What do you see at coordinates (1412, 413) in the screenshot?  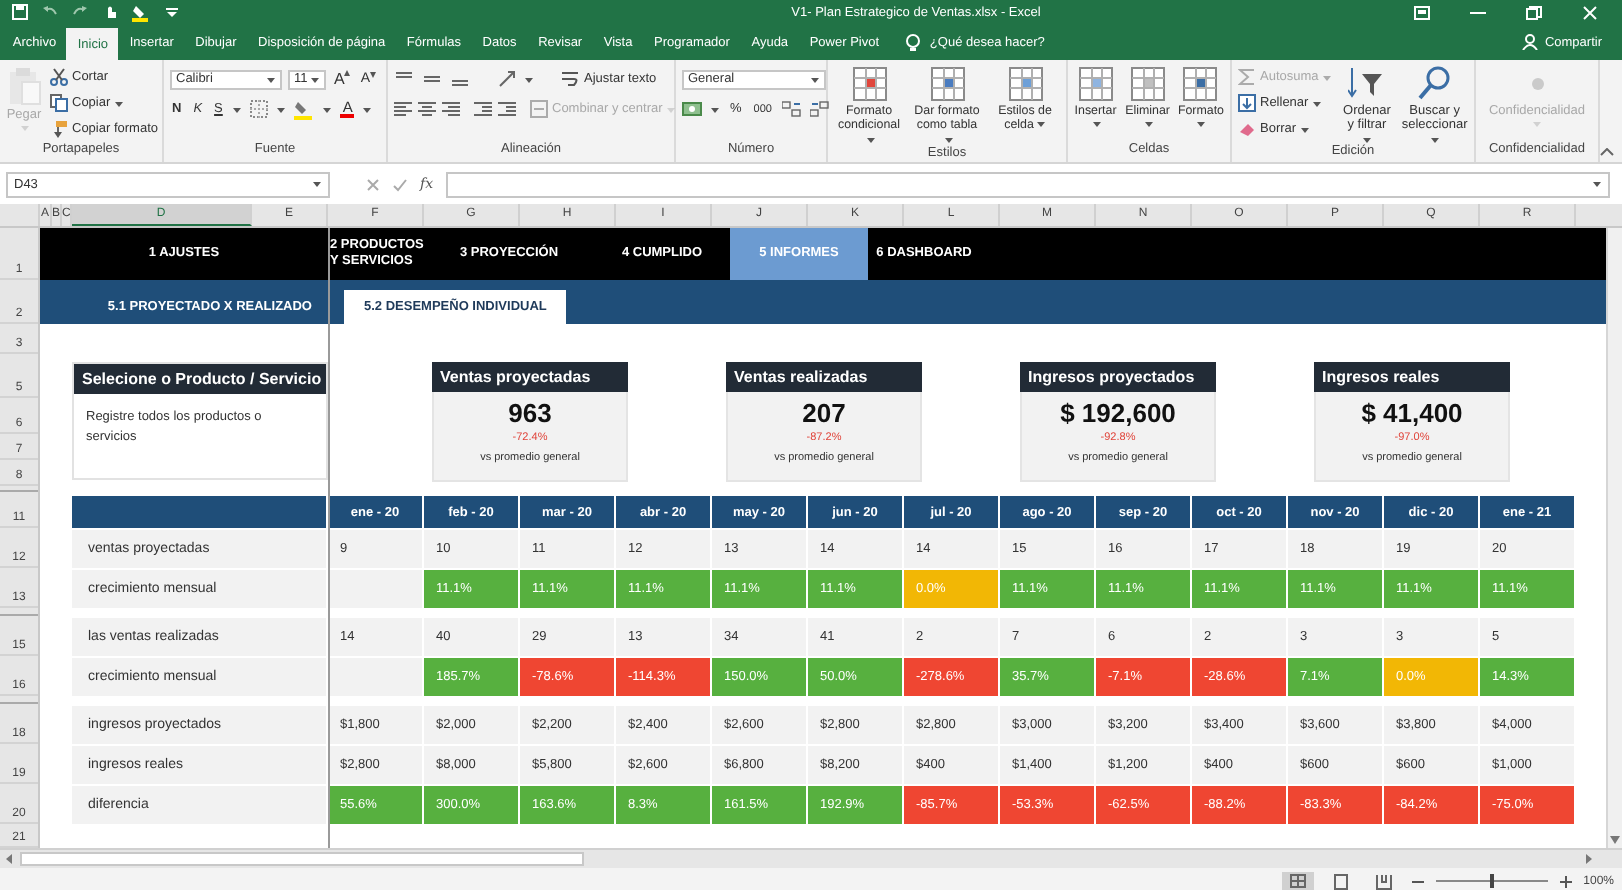 I see `kpi-value: $ 41,400` at bounding box center [1412, 413].